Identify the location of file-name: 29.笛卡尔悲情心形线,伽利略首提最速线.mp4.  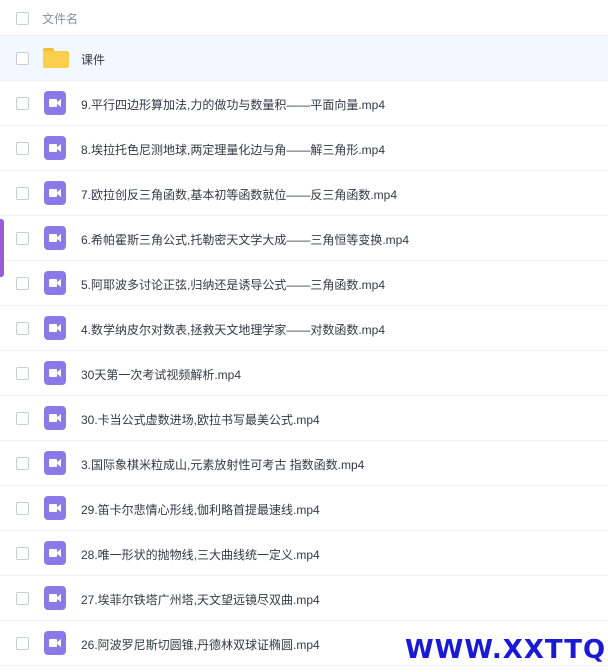
(200, 509).